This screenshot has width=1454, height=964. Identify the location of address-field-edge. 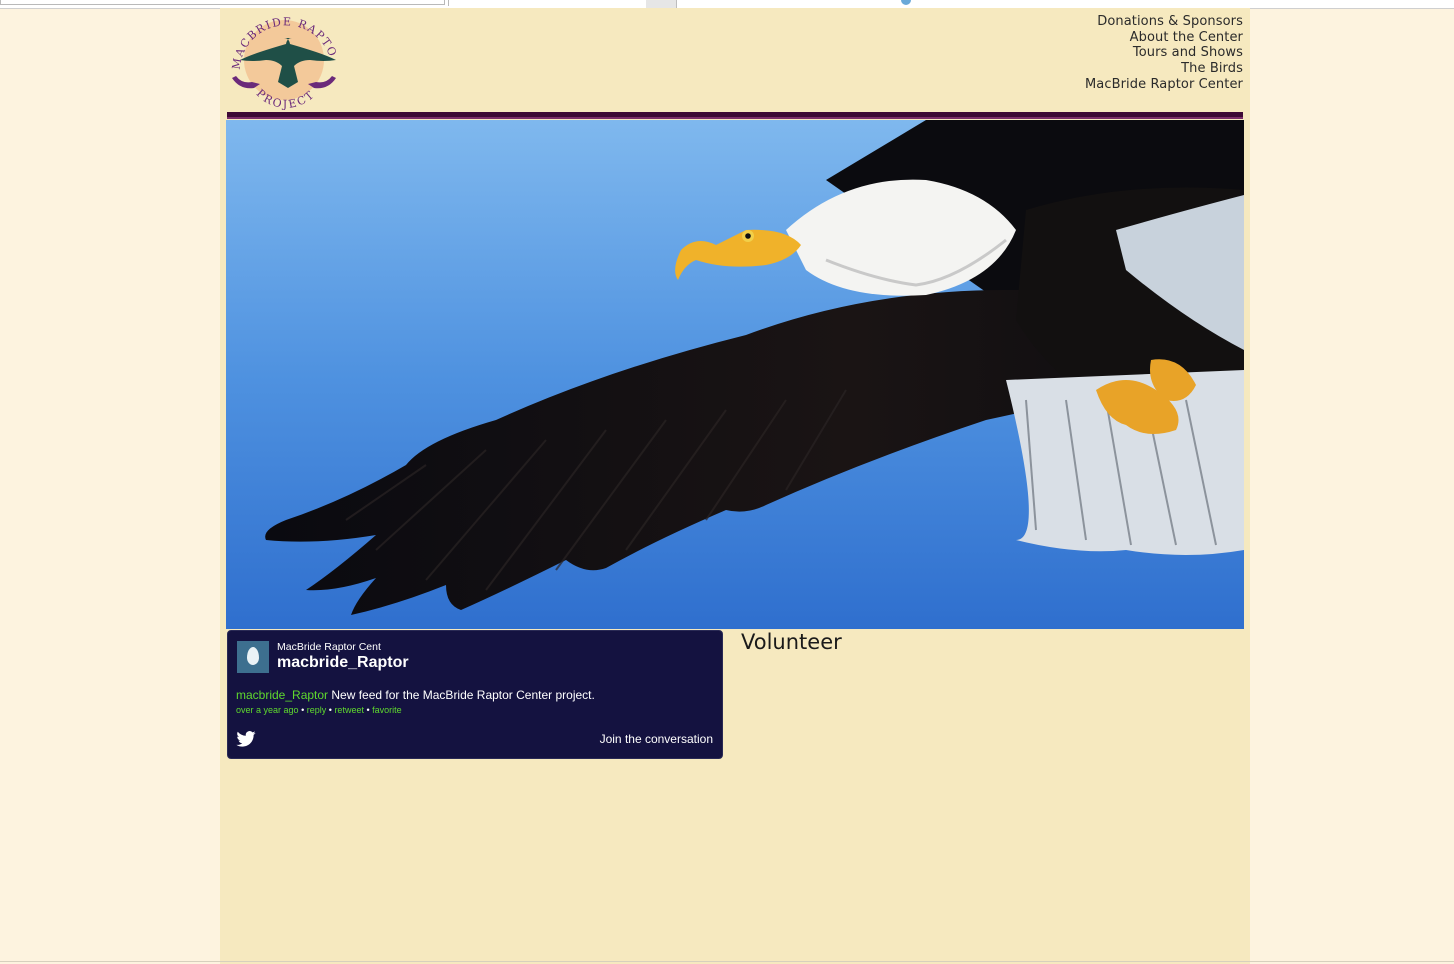
(222, 2).